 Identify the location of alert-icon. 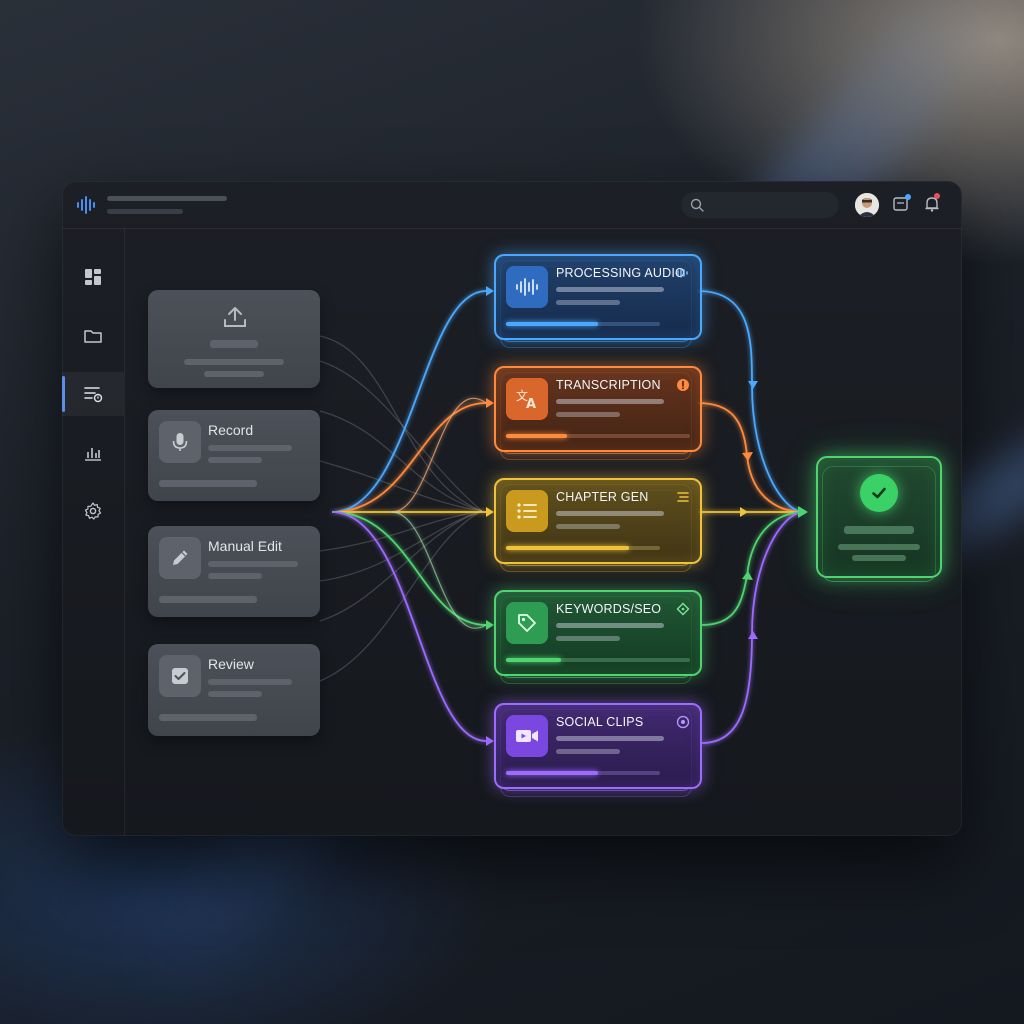
(683, 385).